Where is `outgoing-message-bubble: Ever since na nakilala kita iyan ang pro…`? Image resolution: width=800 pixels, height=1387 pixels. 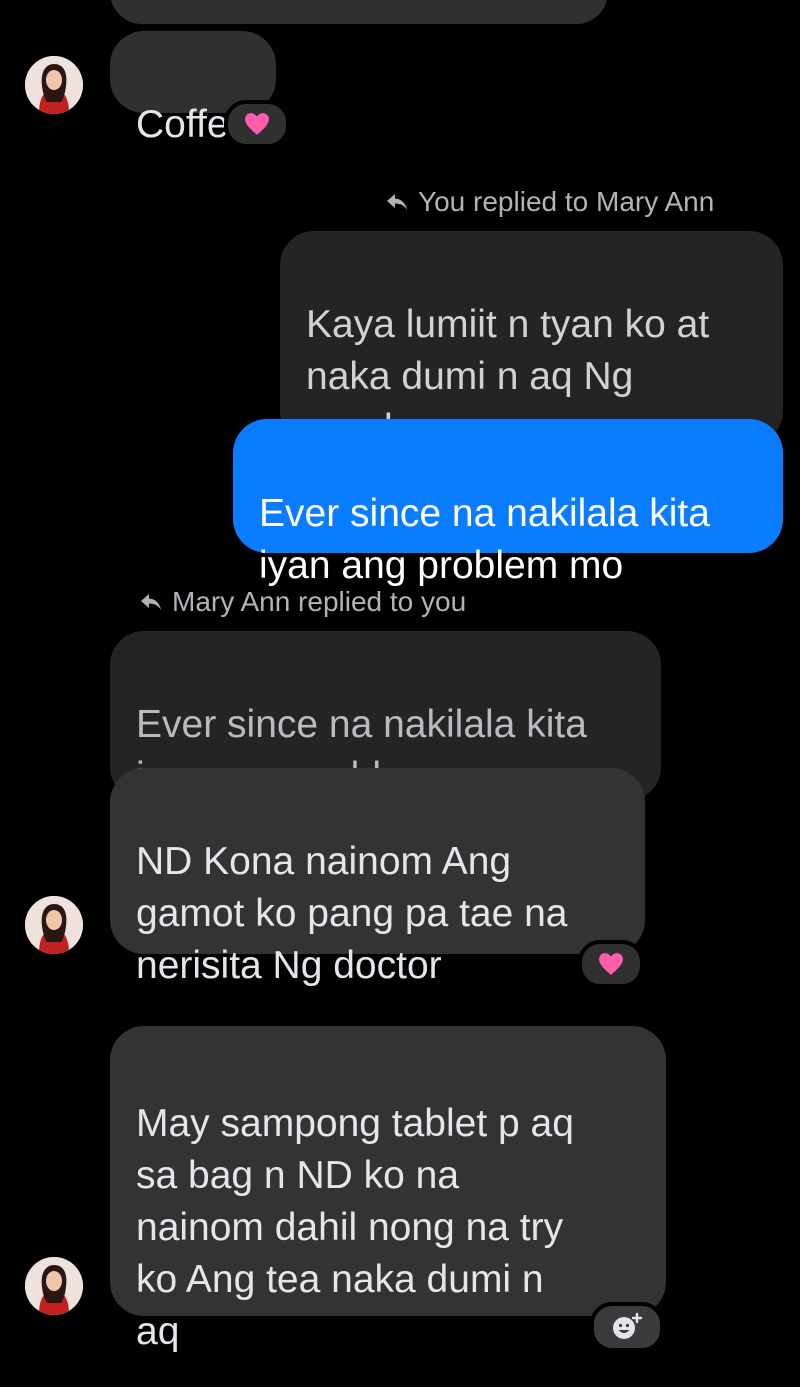 outgoing-message-bubble: Ever since na nakilala kita iyan ang pro… is located at coordinates (508, 503).